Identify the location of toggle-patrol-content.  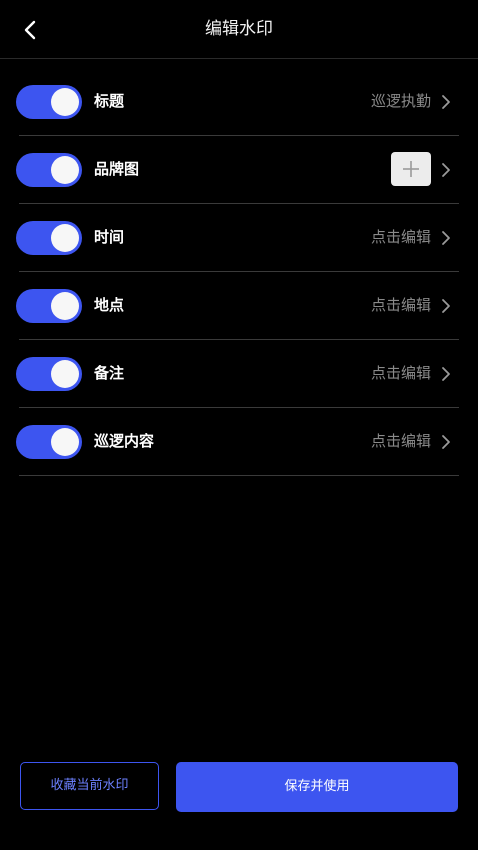
(49, 442).